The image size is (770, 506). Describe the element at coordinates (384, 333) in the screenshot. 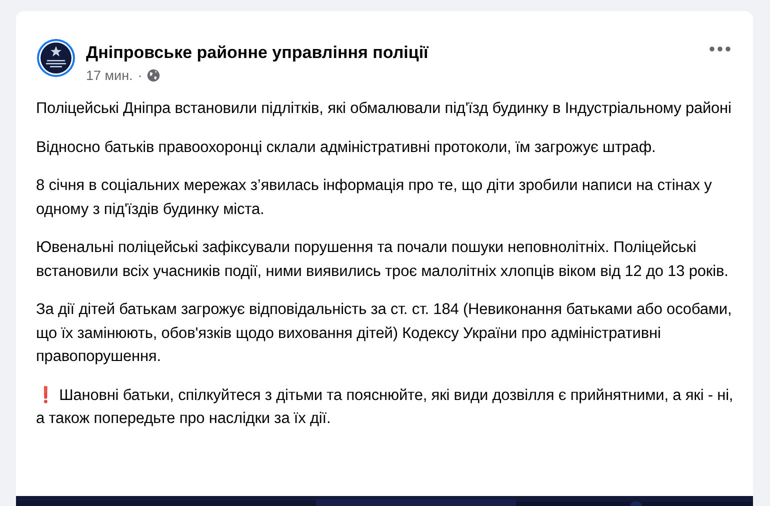

I see `post-paragraph: За дії дітей батькам загрожує відповідальність за ст. ст. 184 (Невиконання батьками або особами, що їх замінюють, обов'язків щодо виховання дітей) Кодексу України про адміністративні правопорушення.` at that location.